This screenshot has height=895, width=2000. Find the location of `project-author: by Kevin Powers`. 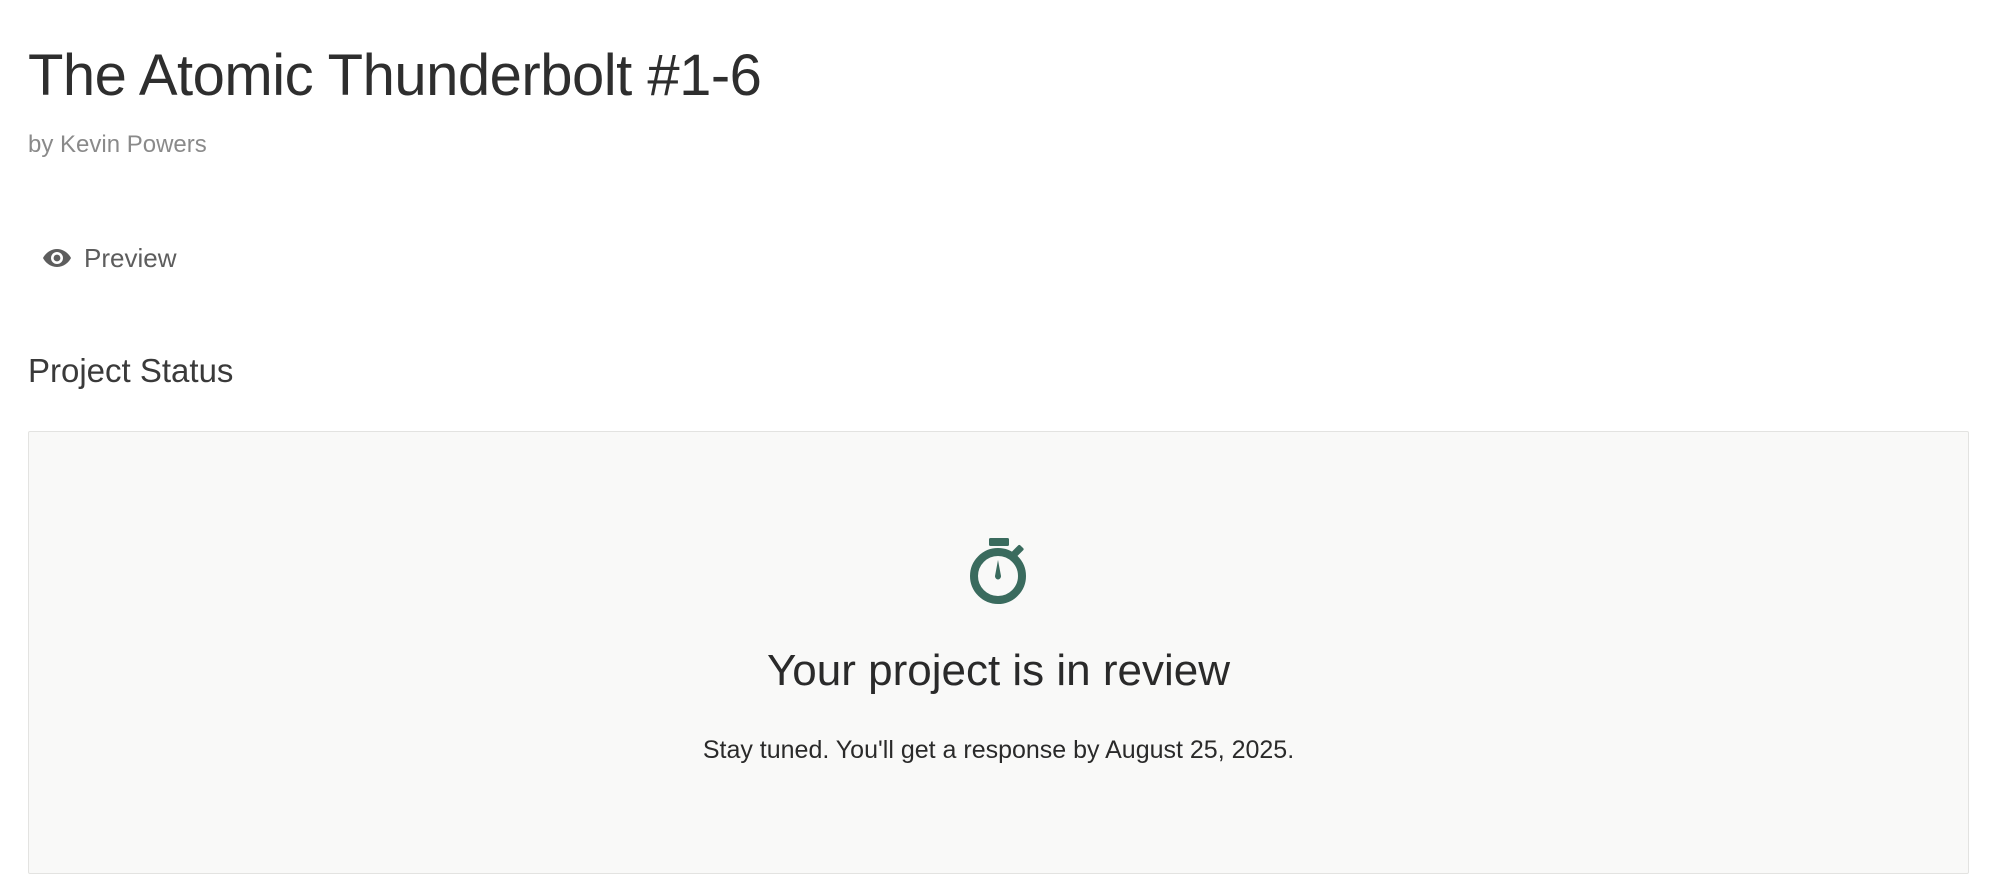

project-author: by Kevin Powers is located at coordinates (117, 144).